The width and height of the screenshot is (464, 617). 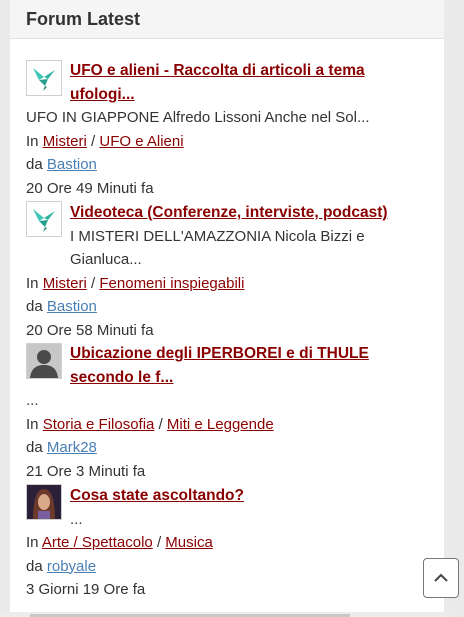 I want to click on post-category-line: In Misteri / Fenomeni inspiegabili, so click(x=227, y=284).